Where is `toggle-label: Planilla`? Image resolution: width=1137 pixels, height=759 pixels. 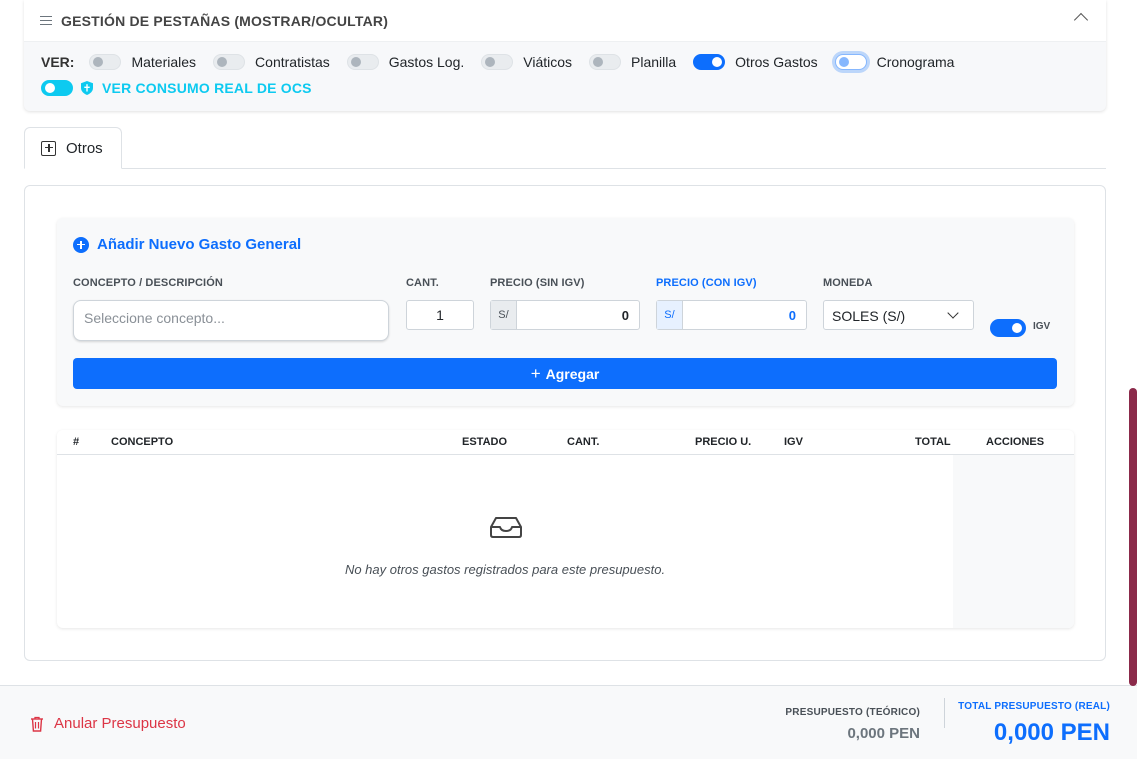 toggle-label: Planilla is located at coordinates (654, 62).